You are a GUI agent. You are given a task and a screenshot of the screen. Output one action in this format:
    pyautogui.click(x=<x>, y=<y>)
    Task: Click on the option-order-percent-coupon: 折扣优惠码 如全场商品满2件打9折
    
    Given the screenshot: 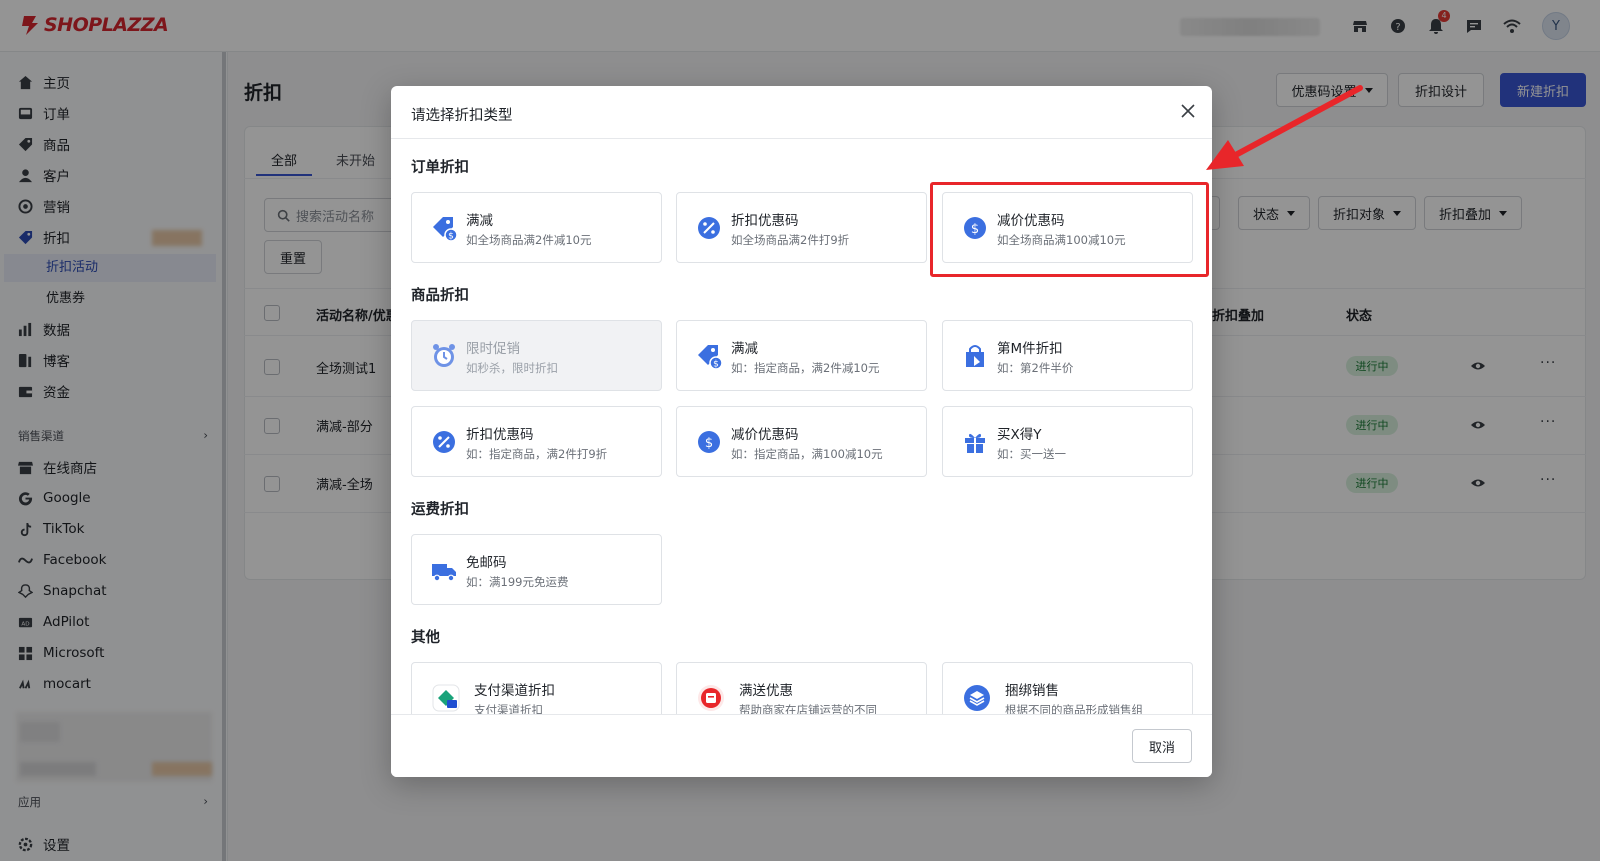 What is the action you would take?
    pyautogui.click(x=801, y=227)
    